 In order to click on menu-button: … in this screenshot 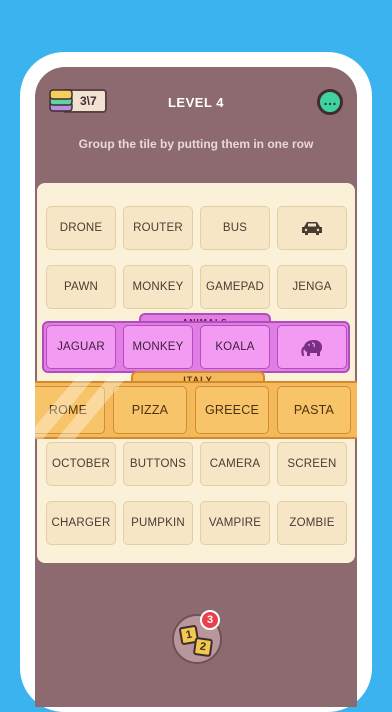, I will do `click(330, 102)`.